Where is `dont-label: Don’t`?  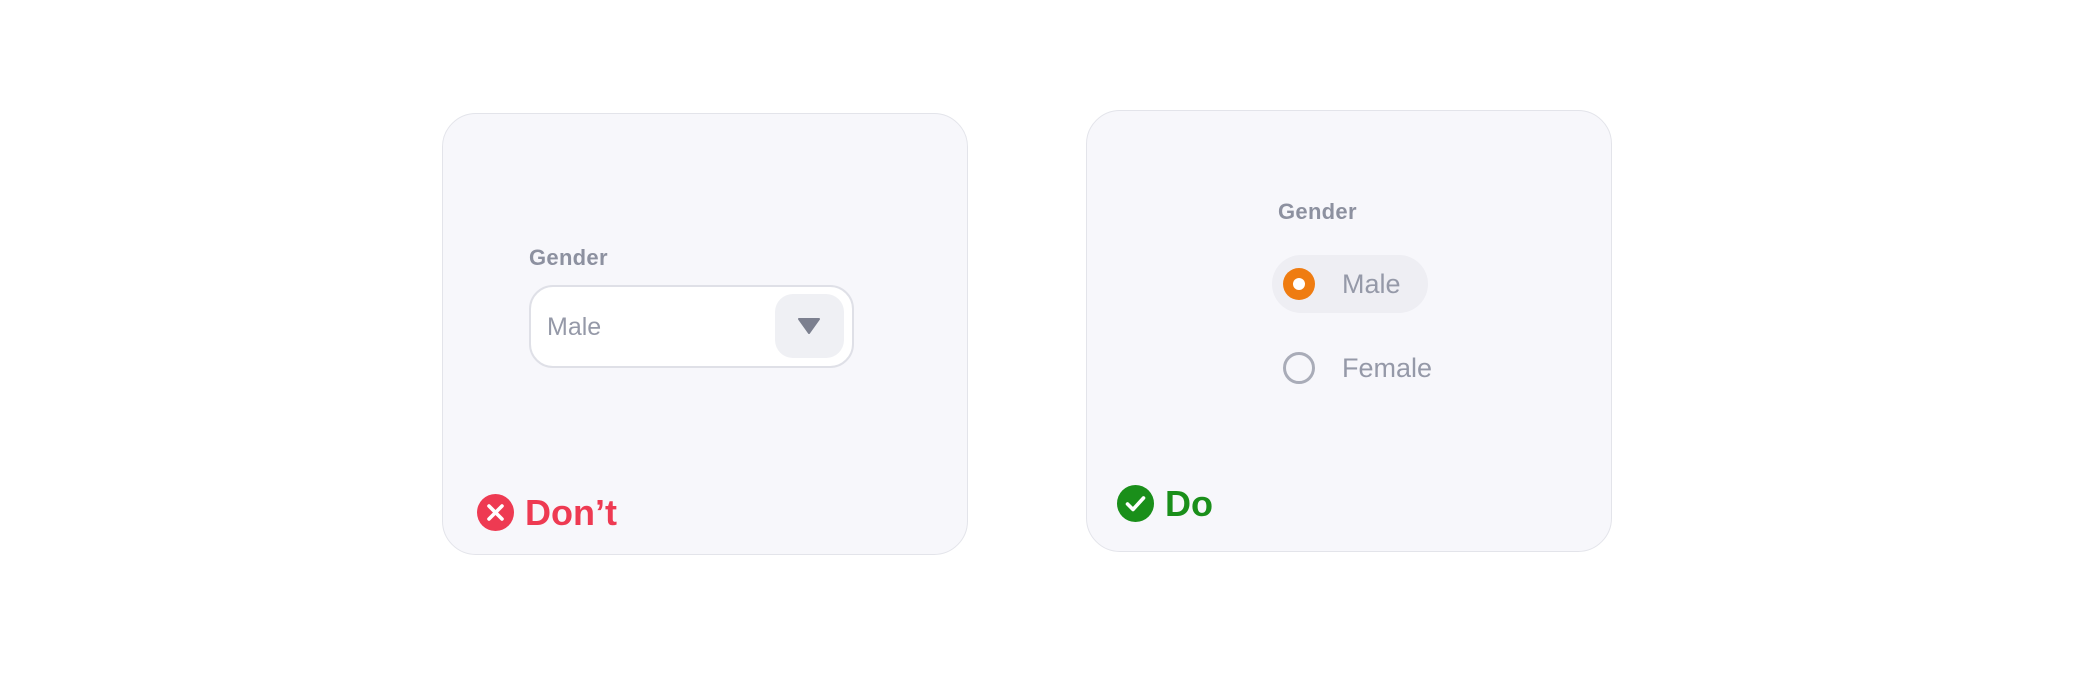
dont-label: Don’t is located at coordinates (571, 512).